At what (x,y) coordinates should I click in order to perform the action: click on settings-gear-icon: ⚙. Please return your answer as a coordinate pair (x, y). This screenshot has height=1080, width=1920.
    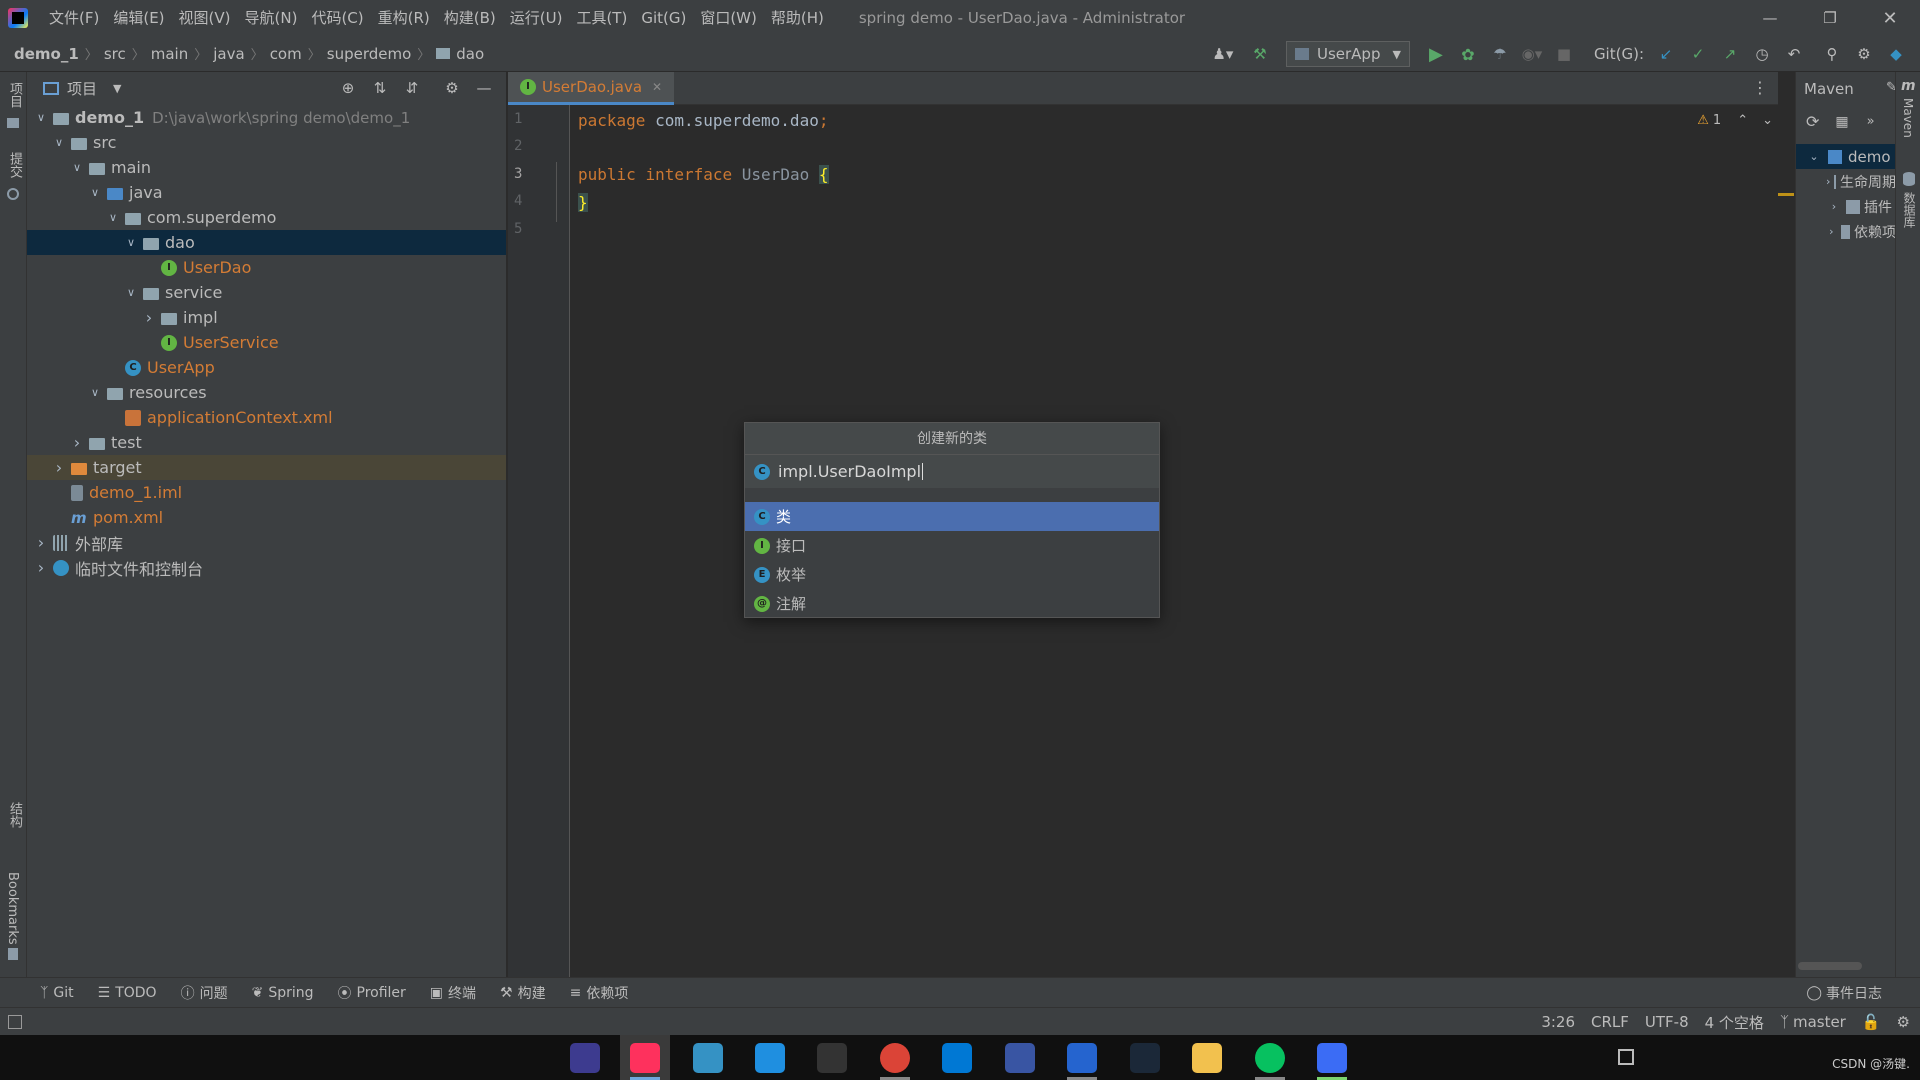
    Looking at the image, I should click on (1864, 54).